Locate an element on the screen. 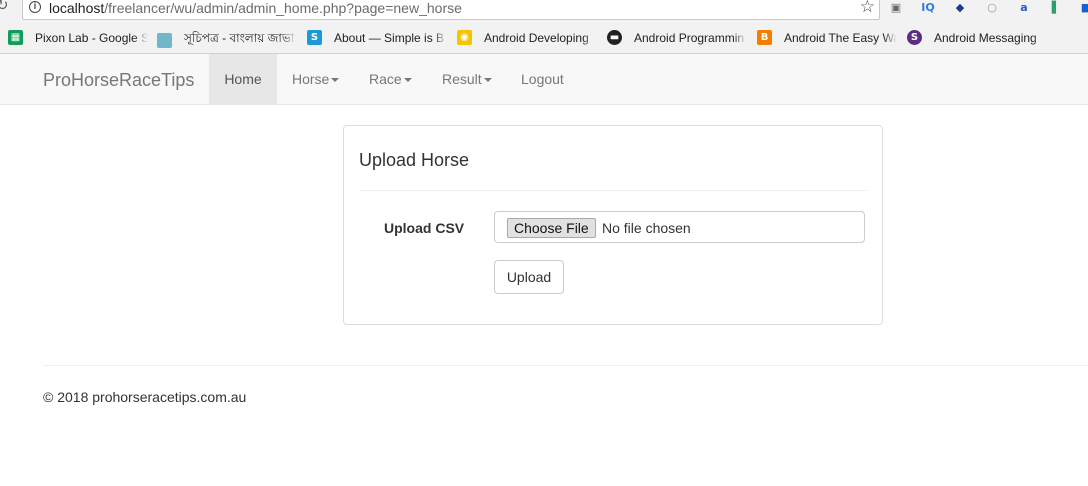 The image size is (1088, 486). book-extension-icon: ▌ is located at coordinates (1056, 8).